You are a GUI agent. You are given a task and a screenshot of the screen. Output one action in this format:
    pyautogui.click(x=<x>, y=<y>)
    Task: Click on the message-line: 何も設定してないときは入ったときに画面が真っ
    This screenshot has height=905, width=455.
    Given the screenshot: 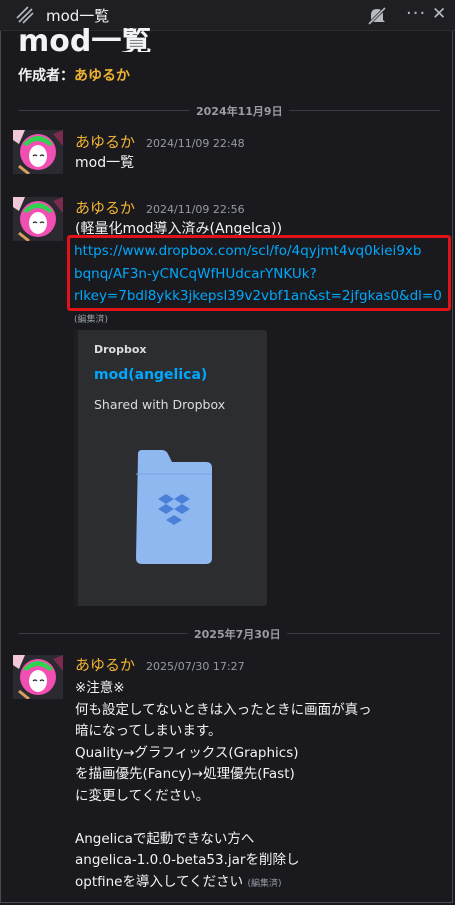 What is the action you would take?
    pyautogui.click(x=223, y=709)
    